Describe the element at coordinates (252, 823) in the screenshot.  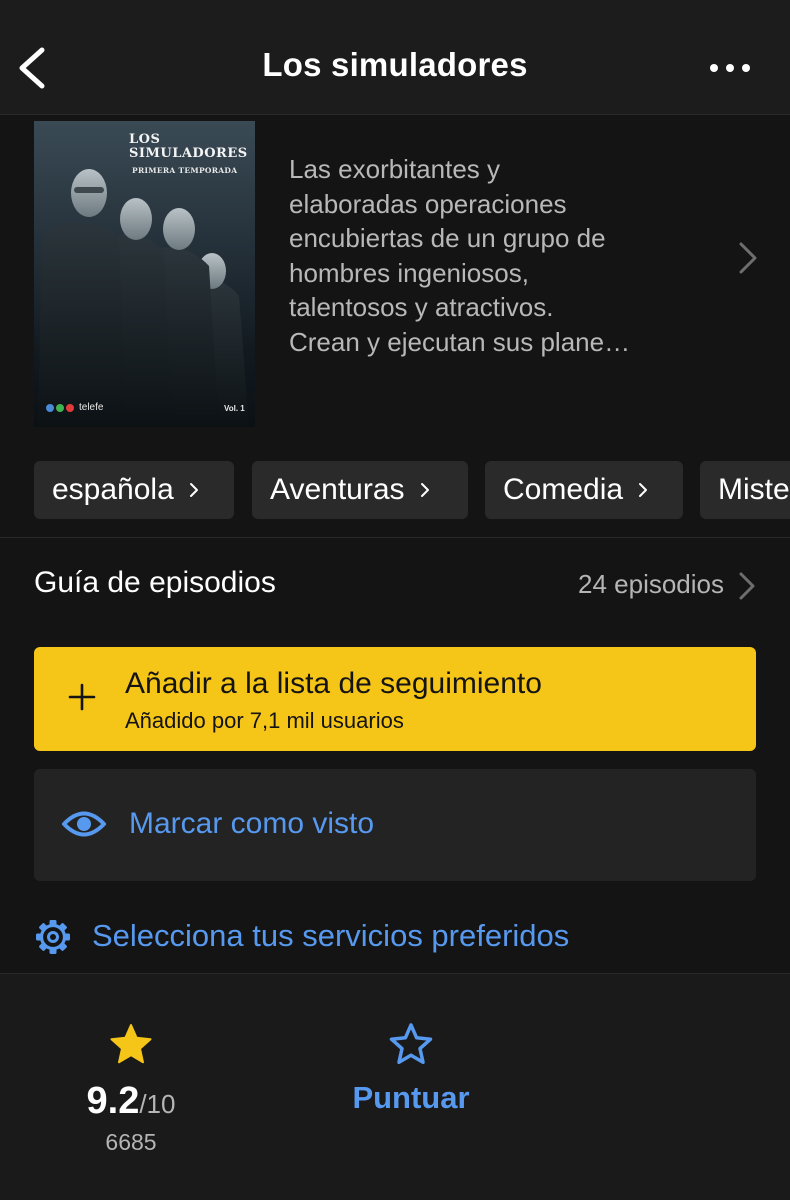
I see `mark-as-watched-label: Marcar como visto` at that location.